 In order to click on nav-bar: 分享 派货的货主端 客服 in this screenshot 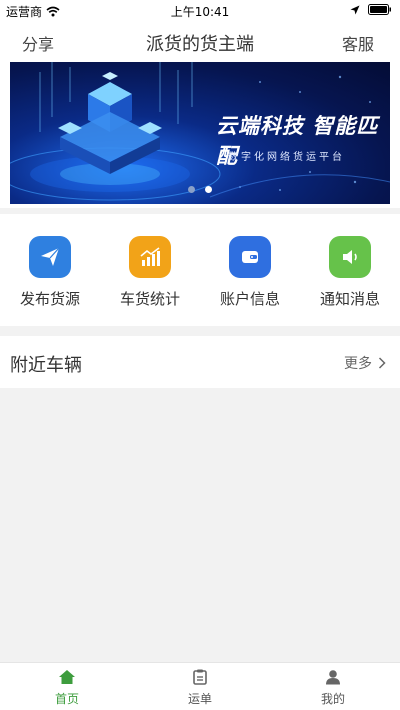, I will do `click(200, 42)`.